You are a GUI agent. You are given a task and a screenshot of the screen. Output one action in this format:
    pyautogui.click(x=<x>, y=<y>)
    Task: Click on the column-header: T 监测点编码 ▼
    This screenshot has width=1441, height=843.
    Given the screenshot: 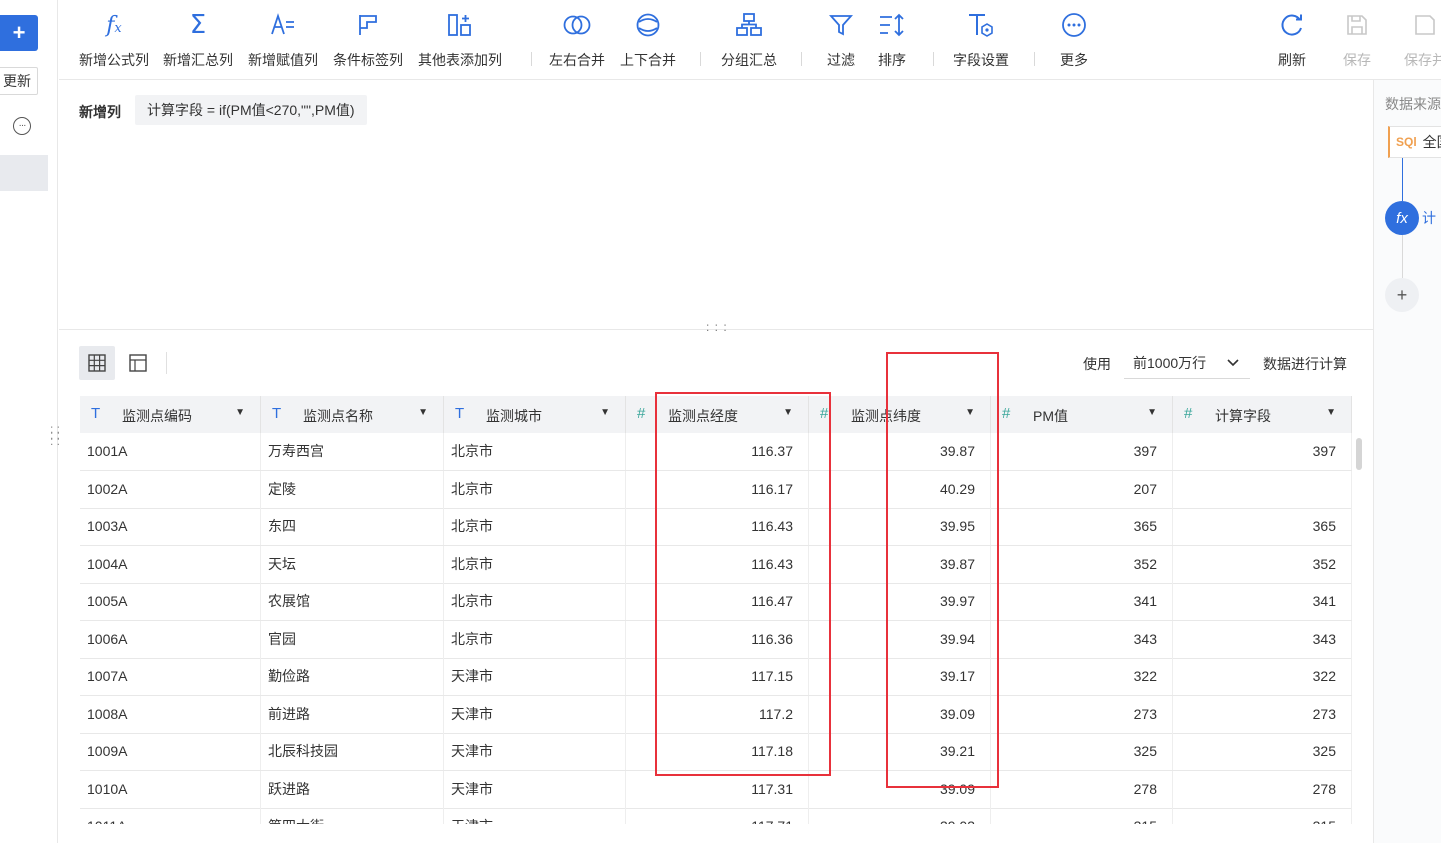 What is the action you would take?
    pyautogui.click(x=170, y=414)
    